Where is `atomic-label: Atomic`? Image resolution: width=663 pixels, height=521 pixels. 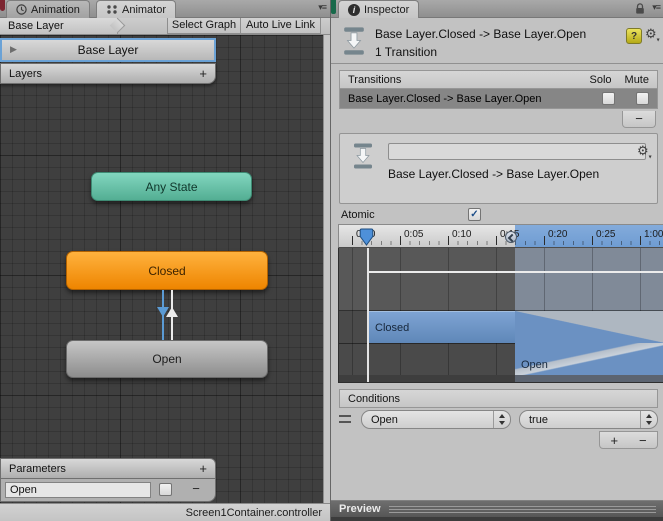 atomic-label: Atomic is located at coordinates (358, 215).